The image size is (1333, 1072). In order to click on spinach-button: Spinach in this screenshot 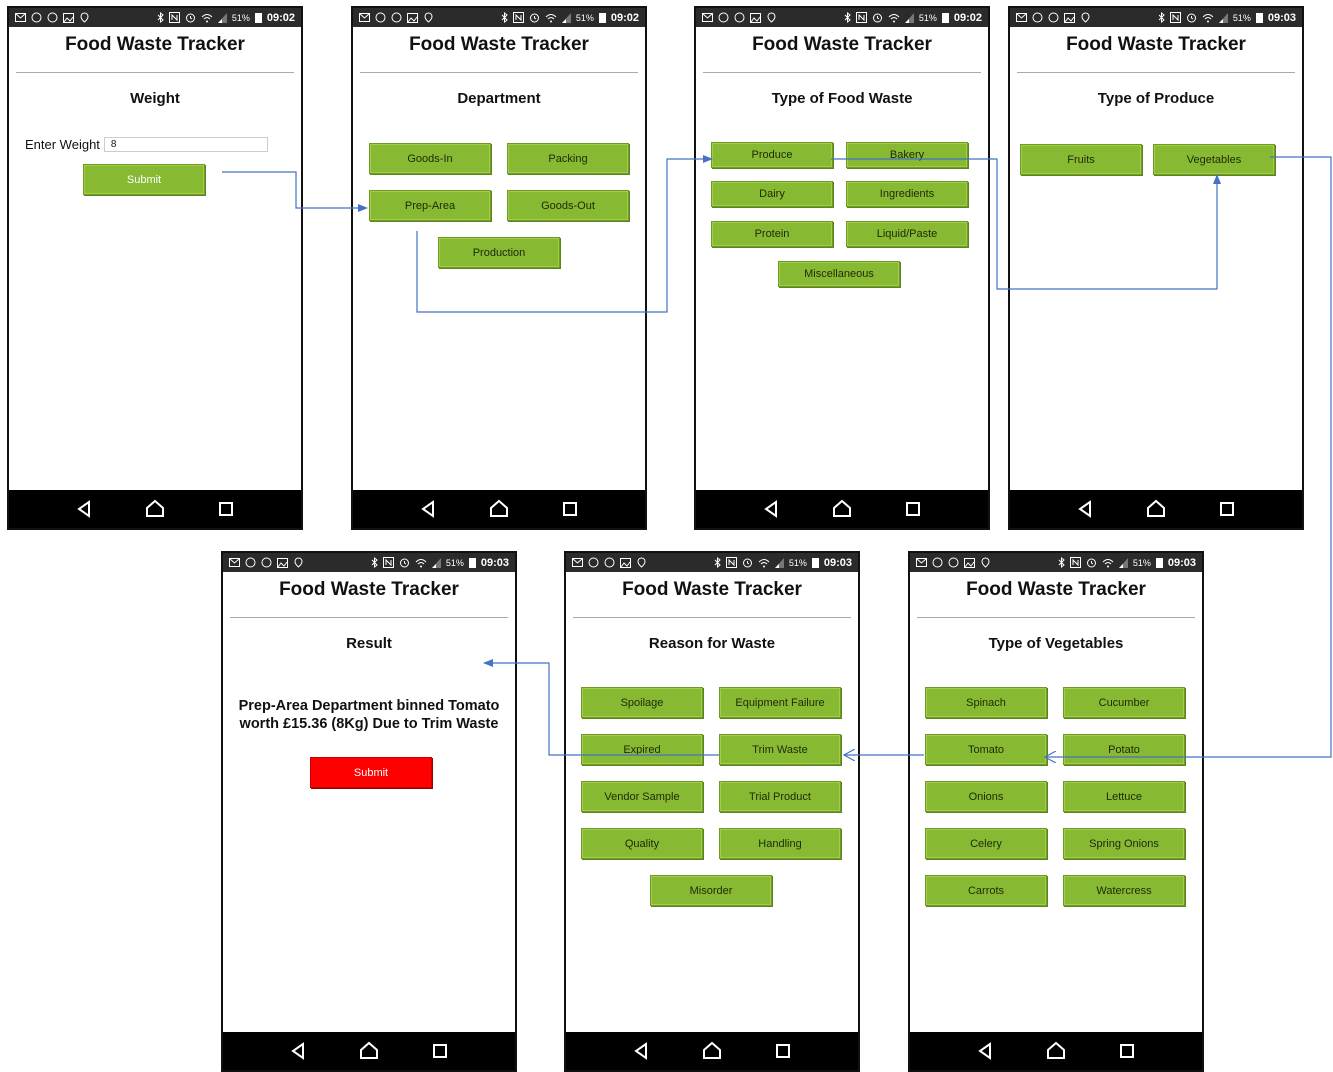, I will do `click(986, 702)`.